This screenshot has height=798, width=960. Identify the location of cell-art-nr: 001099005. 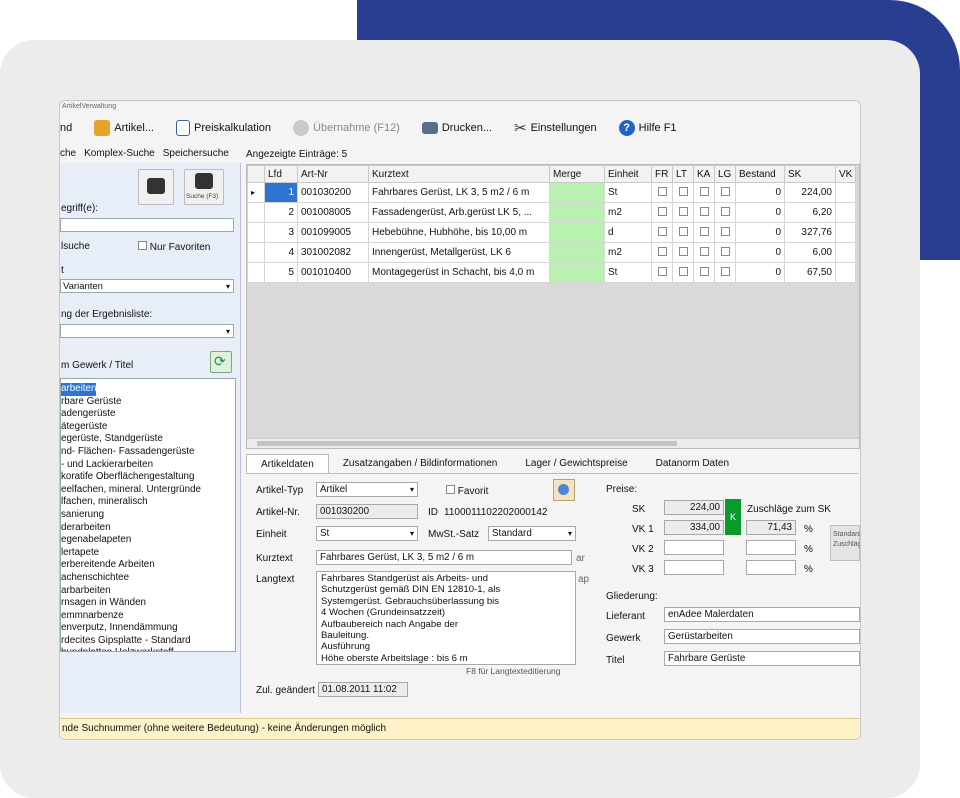
(333, 232).